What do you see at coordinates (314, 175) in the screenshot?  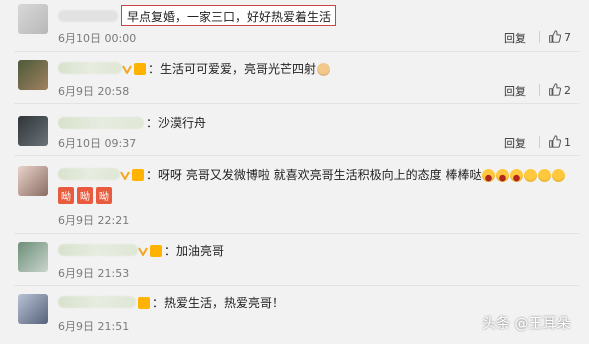 I see `comment-text: ：呀呀 亮哥又发微博啦 就喜欢亮哥生活积极向上的态度 棒棒哒` at bounding box center [314, 175].